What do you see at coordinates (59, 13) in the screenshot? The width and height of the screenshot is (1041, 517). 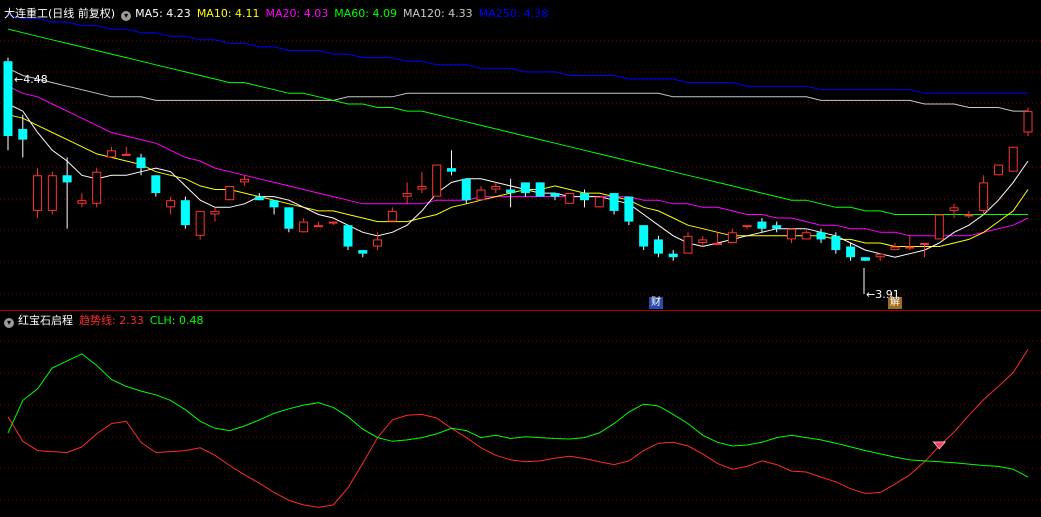 I see `stock-title: 大连重工(日线 前复权)` at bounding box center [59, 13].